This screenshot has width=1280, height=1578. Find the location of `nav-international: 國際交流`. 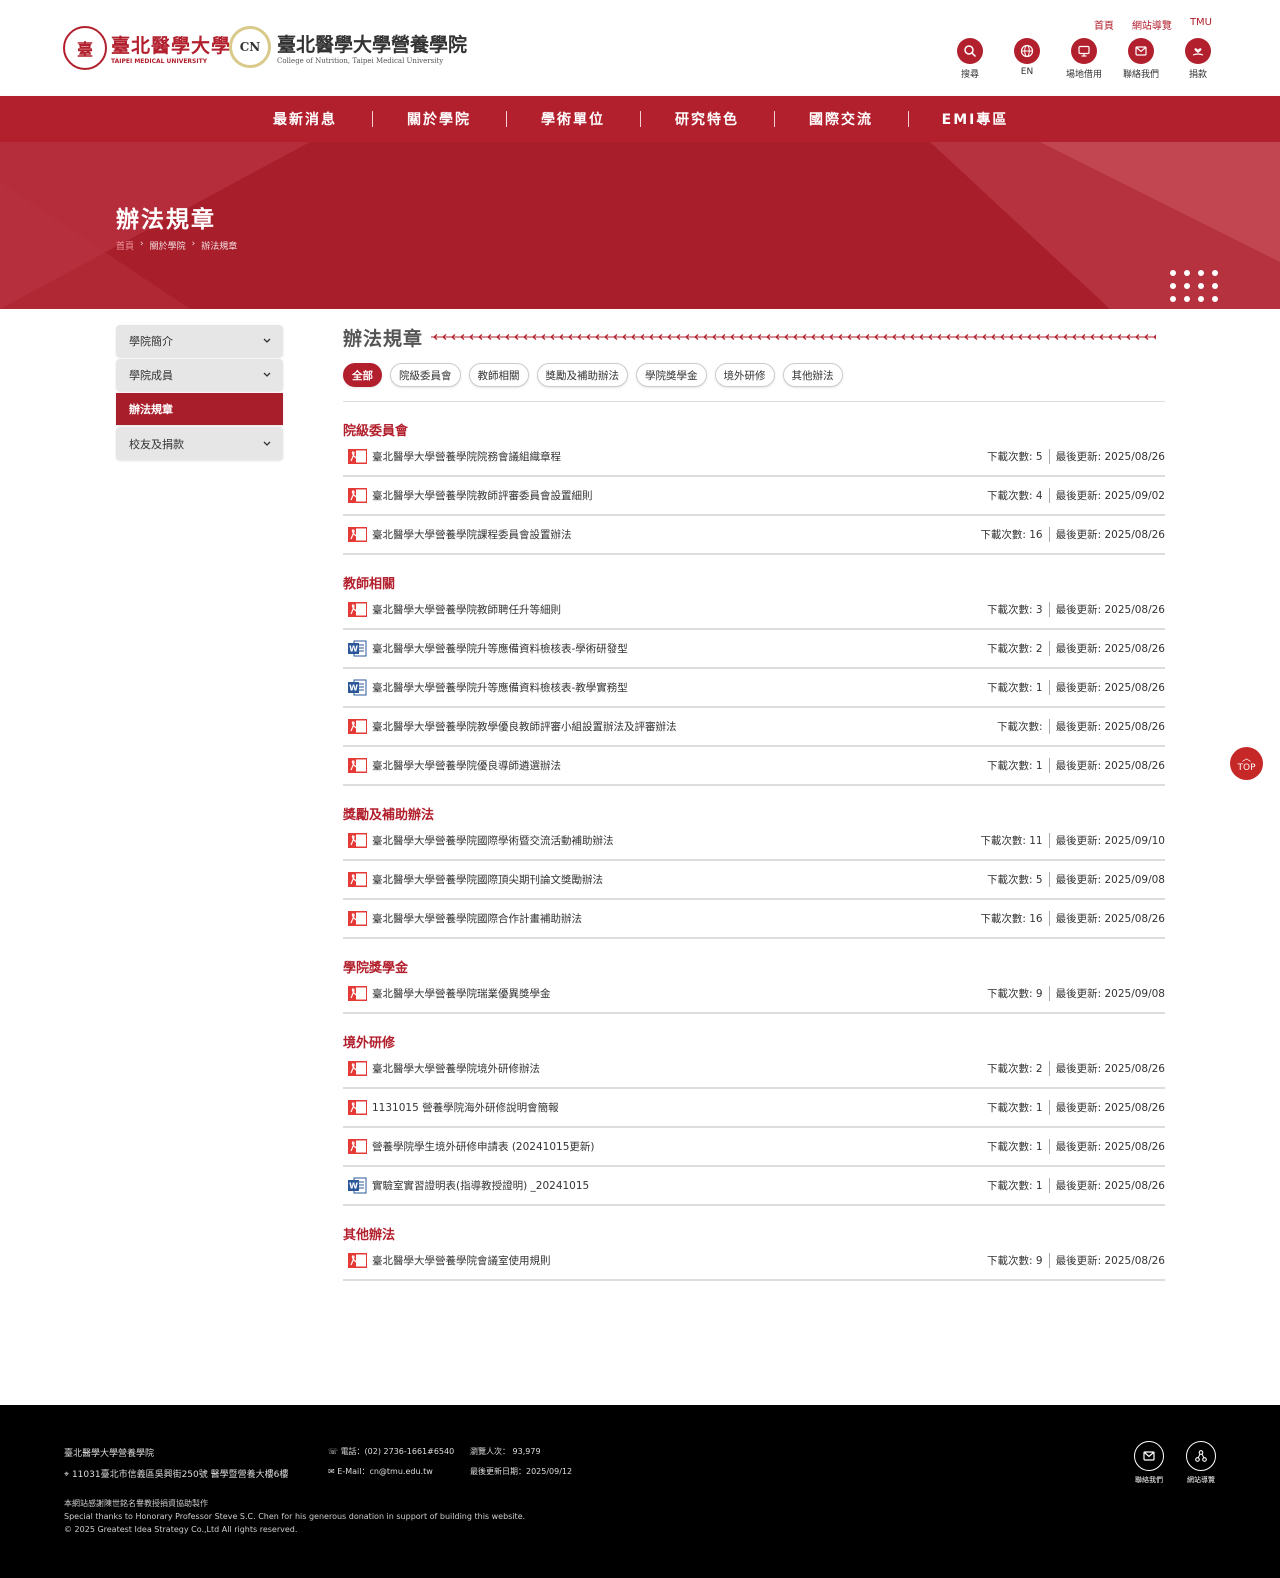

nav-international: 國際交流 is located at coordinates (841, 119).